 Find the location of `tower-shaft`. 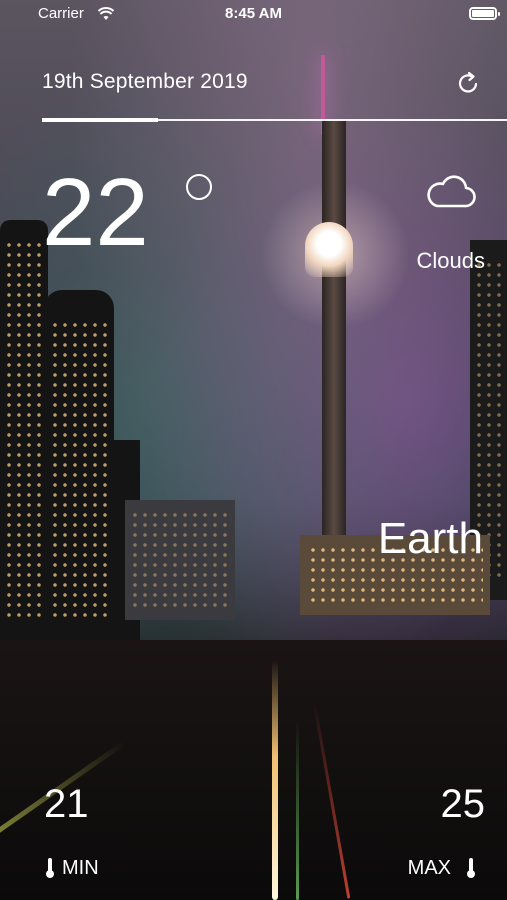

tower-shaft is located at coordinates (334, 330).